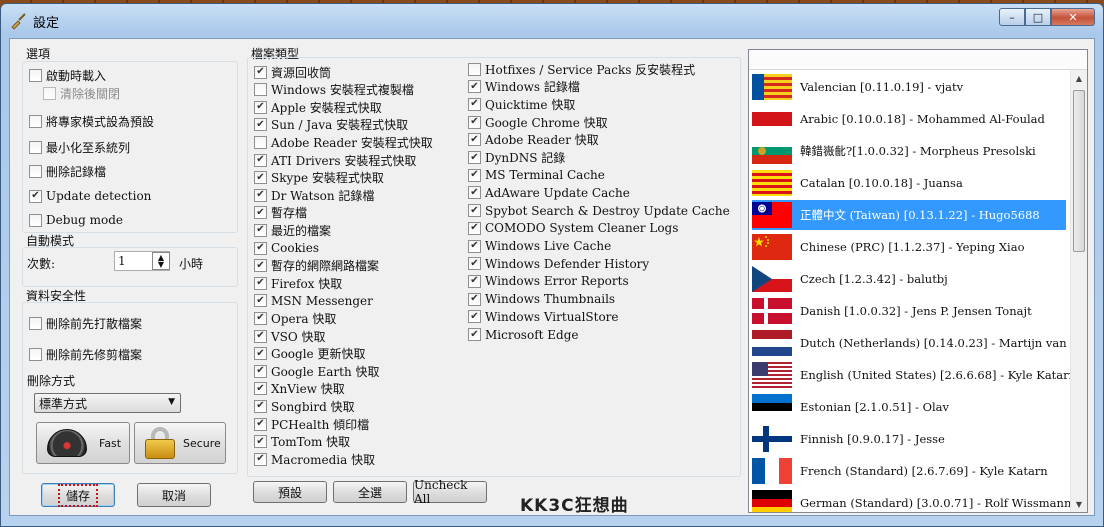 This screenshot has height=527, width=1104. I want to click on scroll-down-icon: ▼, so click(1079, 504).